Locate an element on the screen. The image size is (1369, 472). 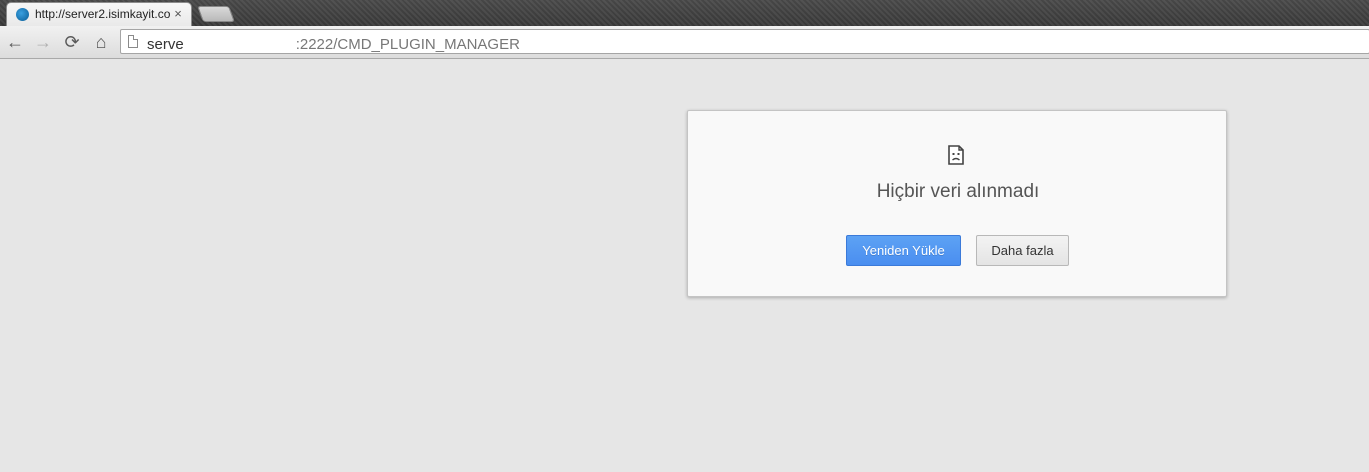
address-bar: serve :2222/CMD_PLUGIN_MANAGER is located at coordinates (744, 41).